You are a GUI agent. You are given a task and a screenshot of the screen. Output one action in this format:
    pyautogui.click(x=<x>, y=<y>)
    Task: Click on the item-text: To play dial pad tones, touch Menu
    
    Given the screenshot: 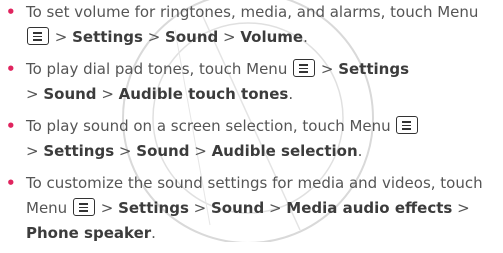 What is the action you would take?
    pyautogui.click(x=159, y=69)
    